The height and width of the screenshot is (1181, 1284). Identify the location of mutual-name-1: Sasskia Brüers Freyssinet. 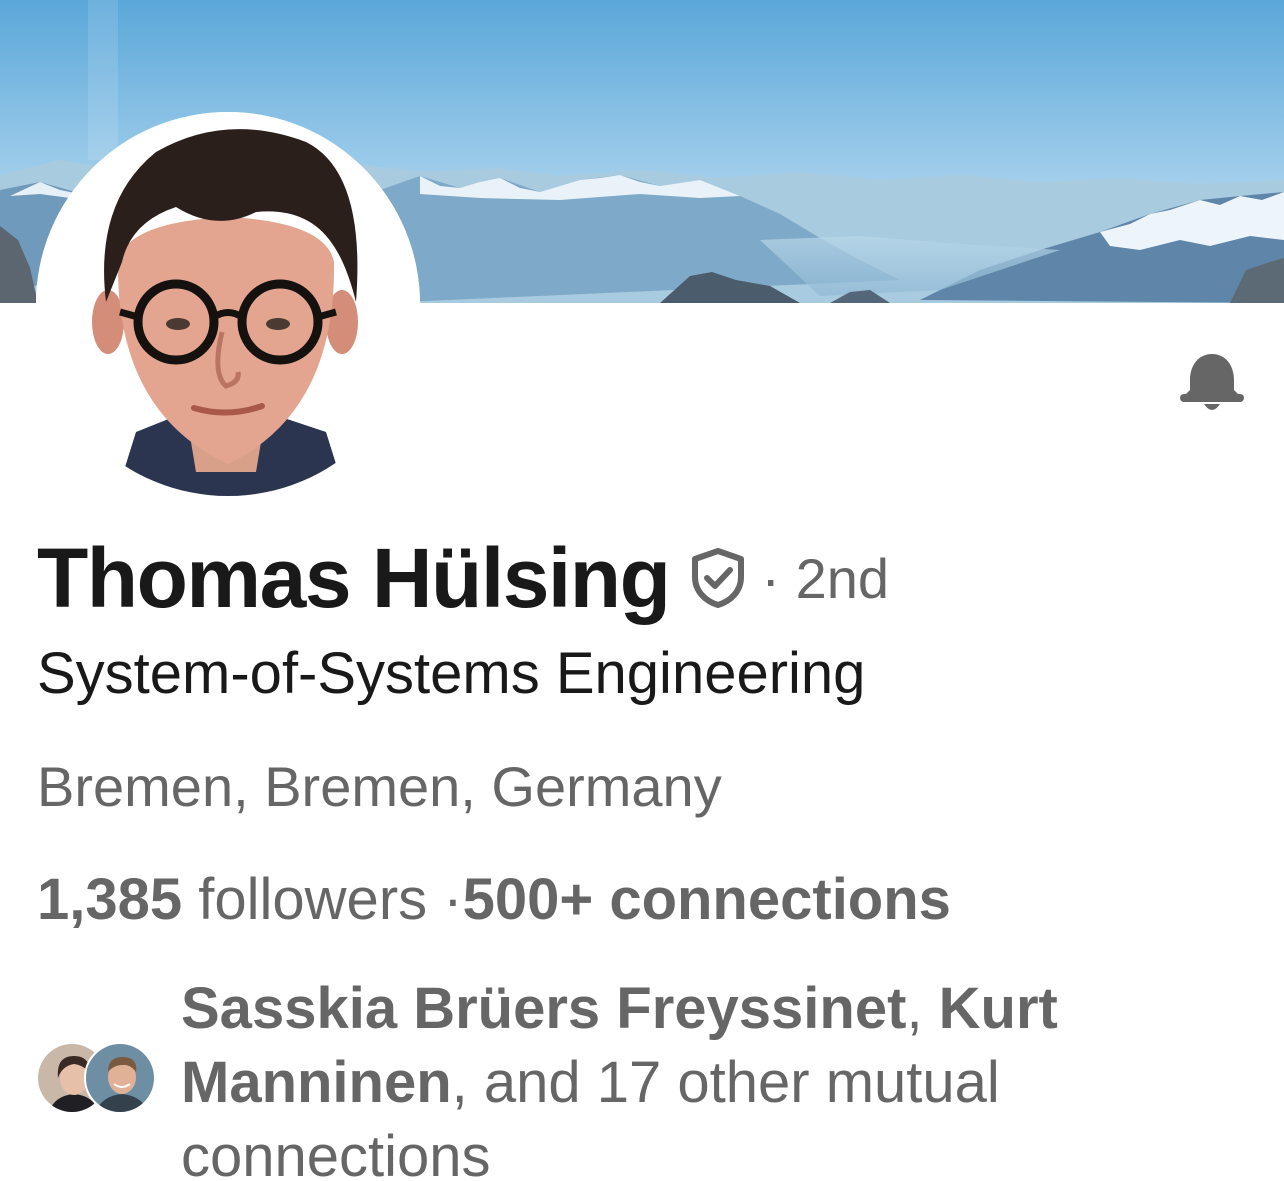
(543, 1008).